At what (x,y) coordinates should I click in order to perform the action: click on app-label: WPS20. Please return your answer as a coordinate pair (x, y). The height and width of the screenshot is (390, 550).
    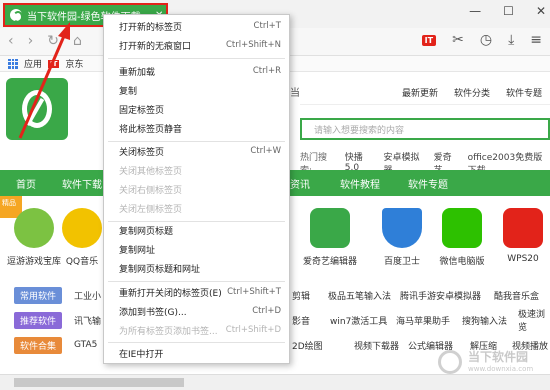
    Looking at the image, I should click on (523, 259).